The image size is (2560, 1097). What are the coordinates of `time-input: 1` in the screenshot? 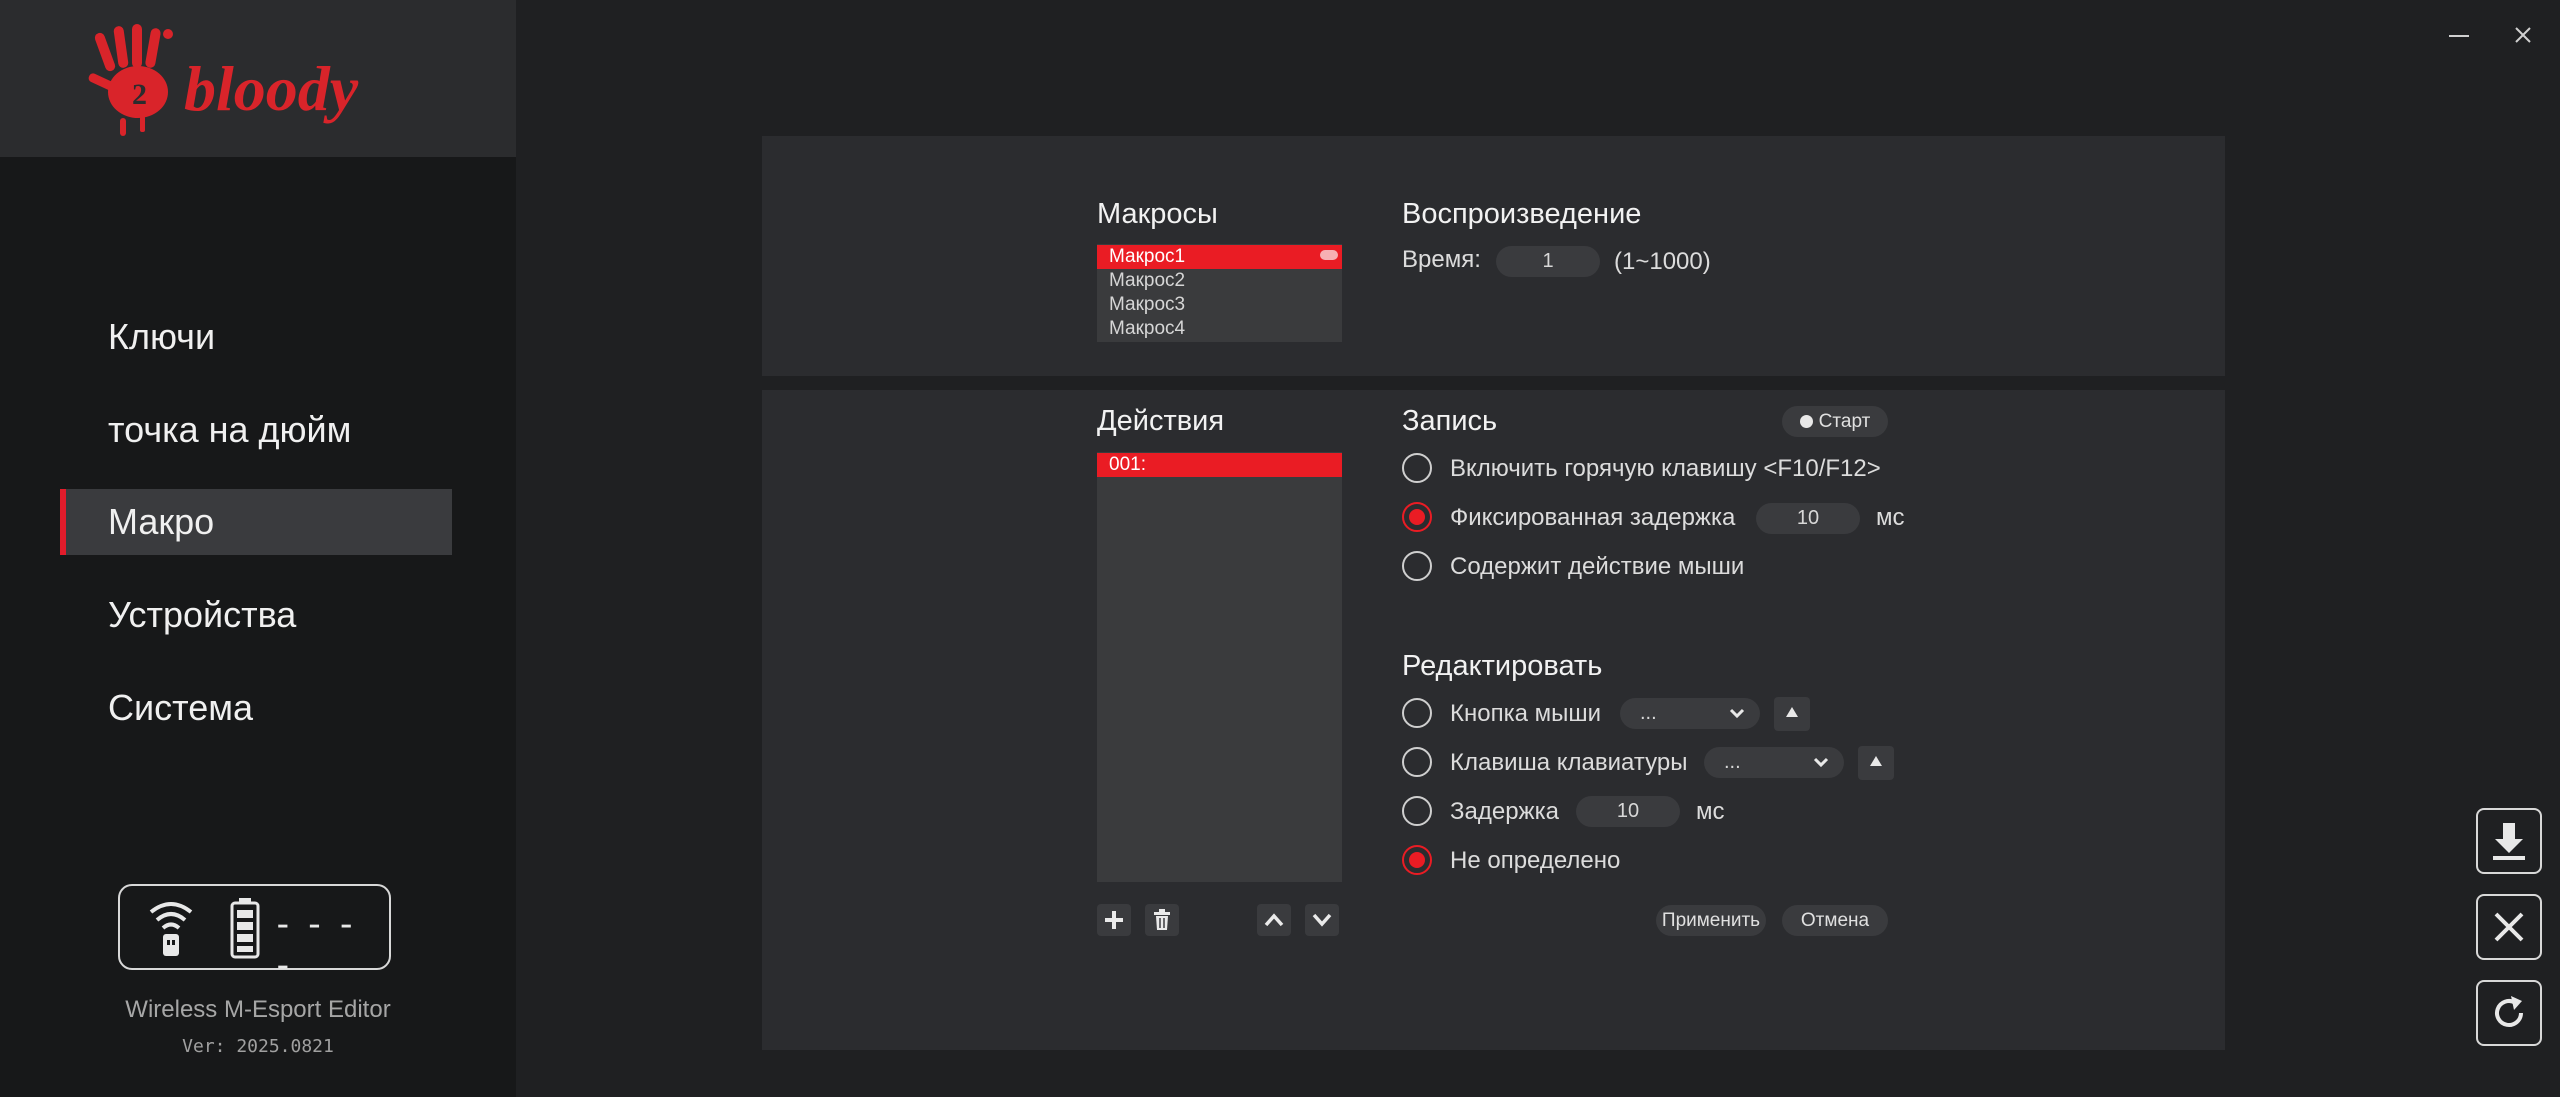 It's located at (1548, 261).